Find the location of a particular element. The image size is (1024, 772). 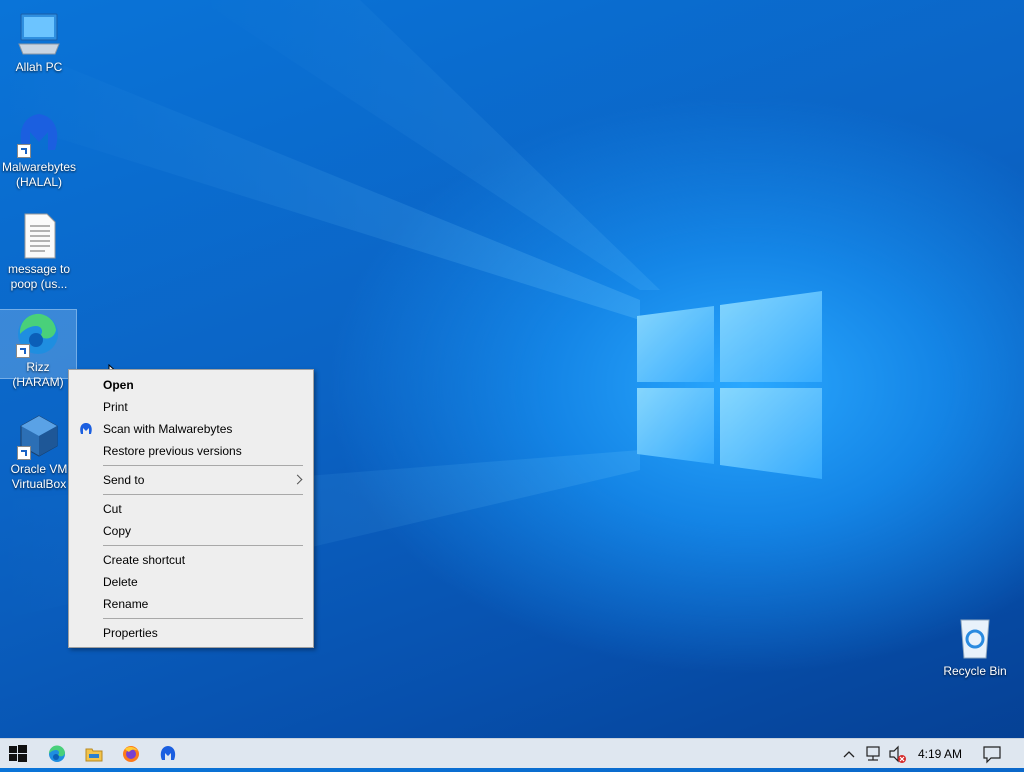

taskbar-malwarebytes-button is located at coordinates (168, 754).